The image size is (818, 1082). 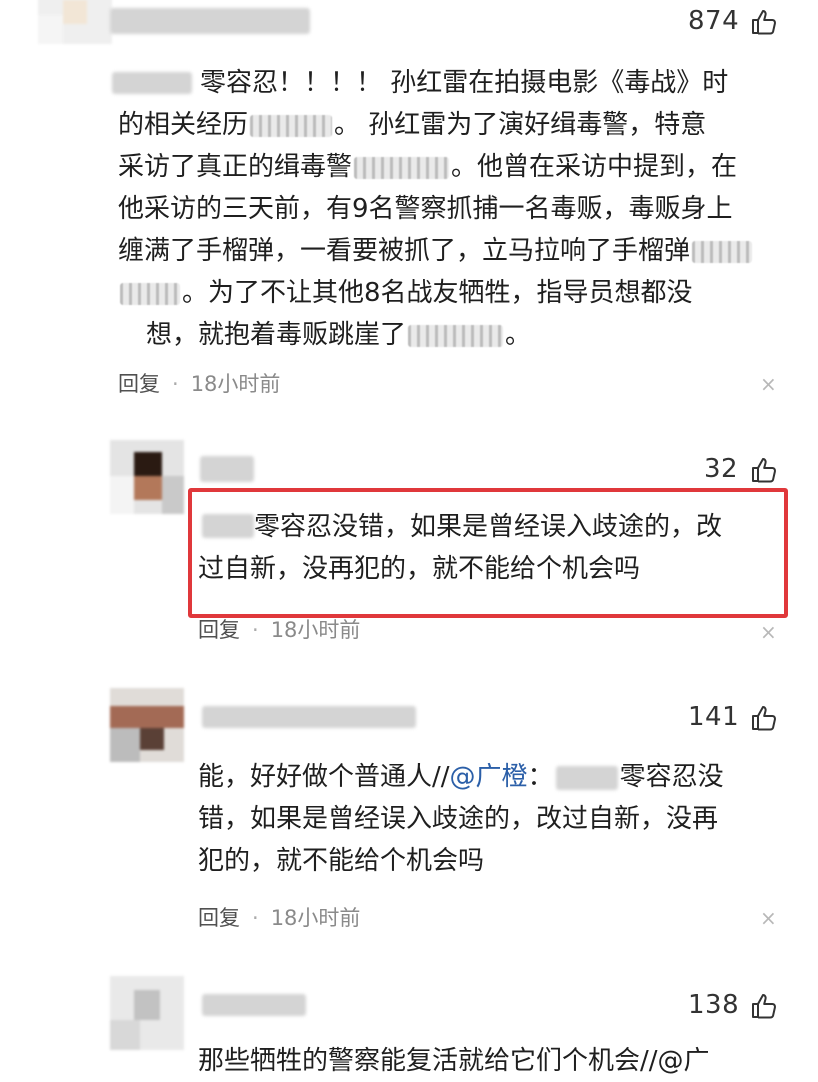 What do you see at coordinates (489, 777) in the screenshot?
I see `mention-link: @广橙` at bounding box center [489, 777].